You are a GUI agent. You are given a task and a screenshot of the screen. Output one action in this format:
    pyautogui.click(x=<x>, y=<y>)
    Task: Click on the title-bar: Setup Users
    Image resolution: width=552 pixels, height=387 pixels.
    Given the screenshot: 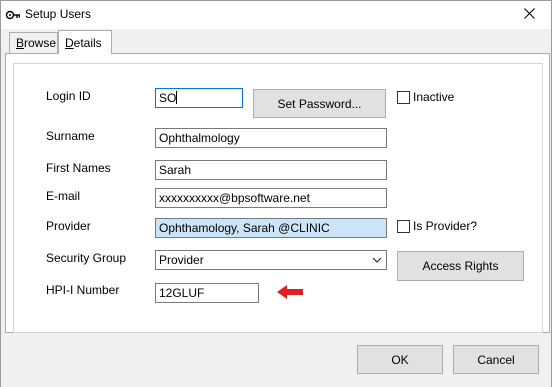 What is the action you would take?
    pyautogui.click(x=276, y=15)
    